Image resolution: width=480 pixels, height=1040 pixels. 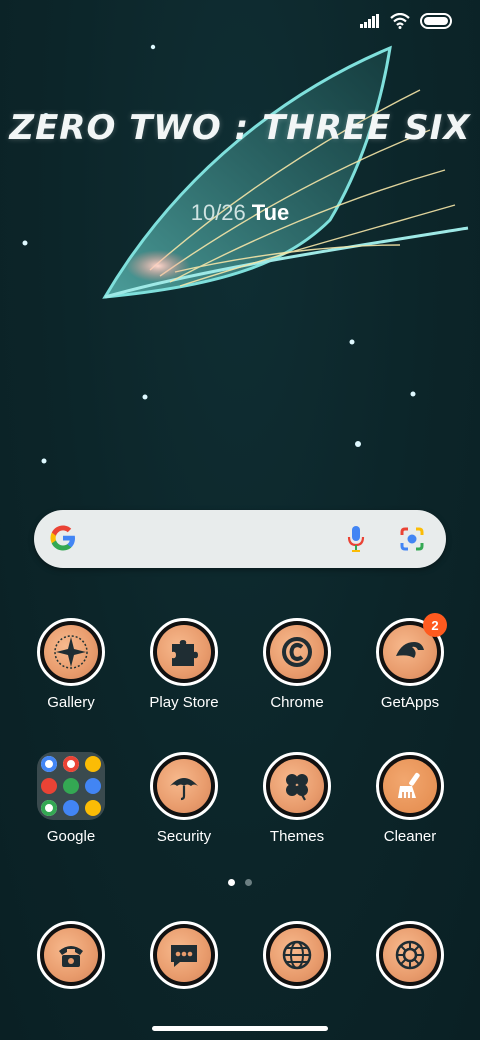 I want to click on lens-icon, so click(x=412, y=539).